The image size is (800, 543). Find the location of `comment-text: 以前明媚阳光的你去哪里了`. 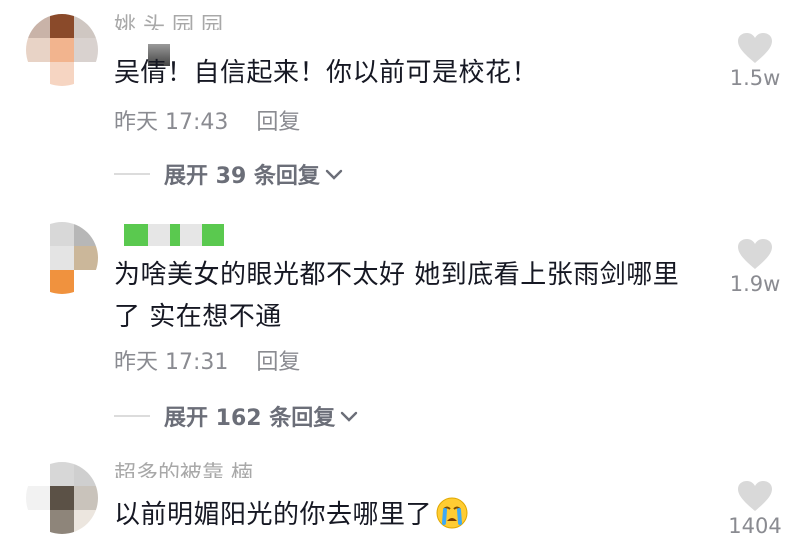

comment-text: 以前明媚阳光的你去哪里了 is located at coordinates (409, 515).